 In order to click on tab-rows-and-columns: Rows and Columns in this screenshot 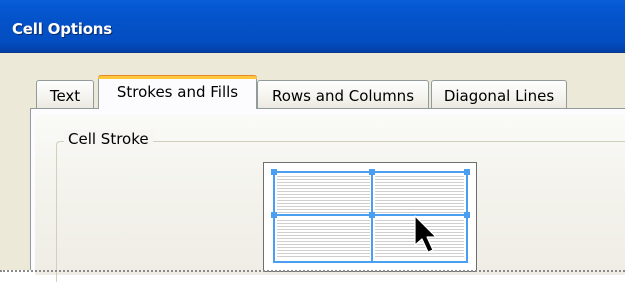, I will do `click(343, 94)`.